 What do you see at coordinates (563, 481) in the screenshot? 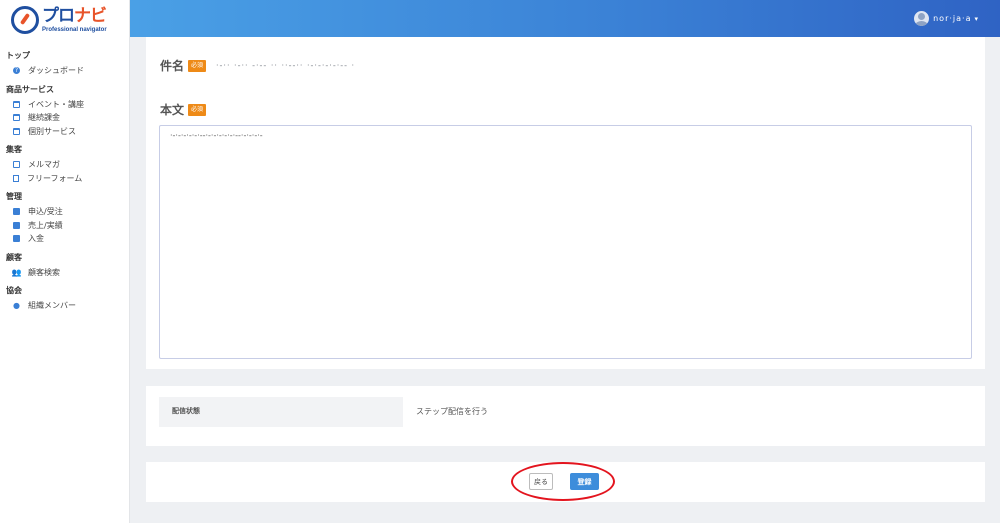
I see `highlight-annotation` at bounding box center [563, 481].